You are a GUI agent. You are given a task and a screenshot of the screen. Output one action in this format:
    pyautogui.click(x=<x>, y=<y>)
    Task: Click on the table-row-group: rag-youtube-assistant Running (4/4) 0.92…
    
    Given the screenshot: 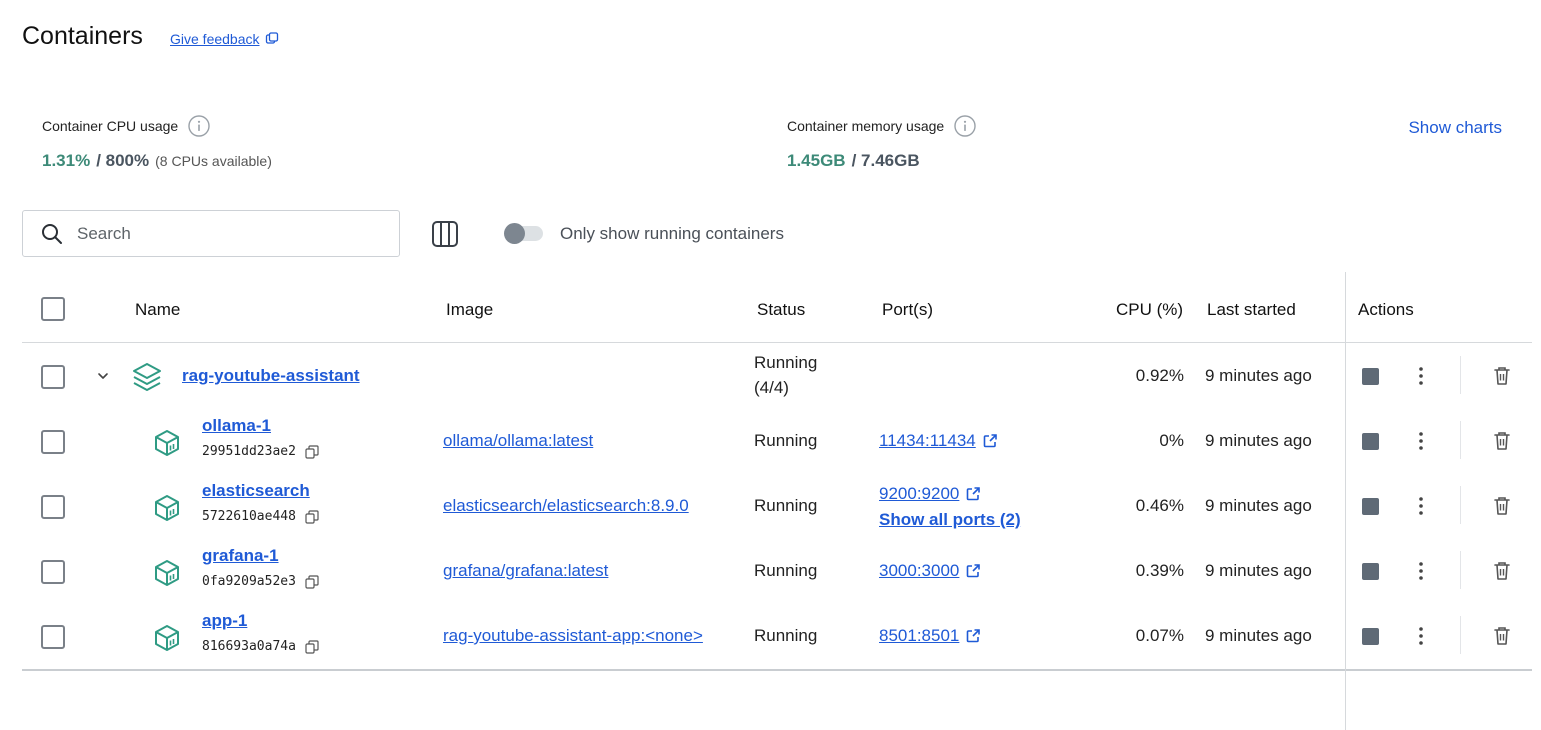 What is the action you would take?
    pyautogui.click(x=777, y=375)
    